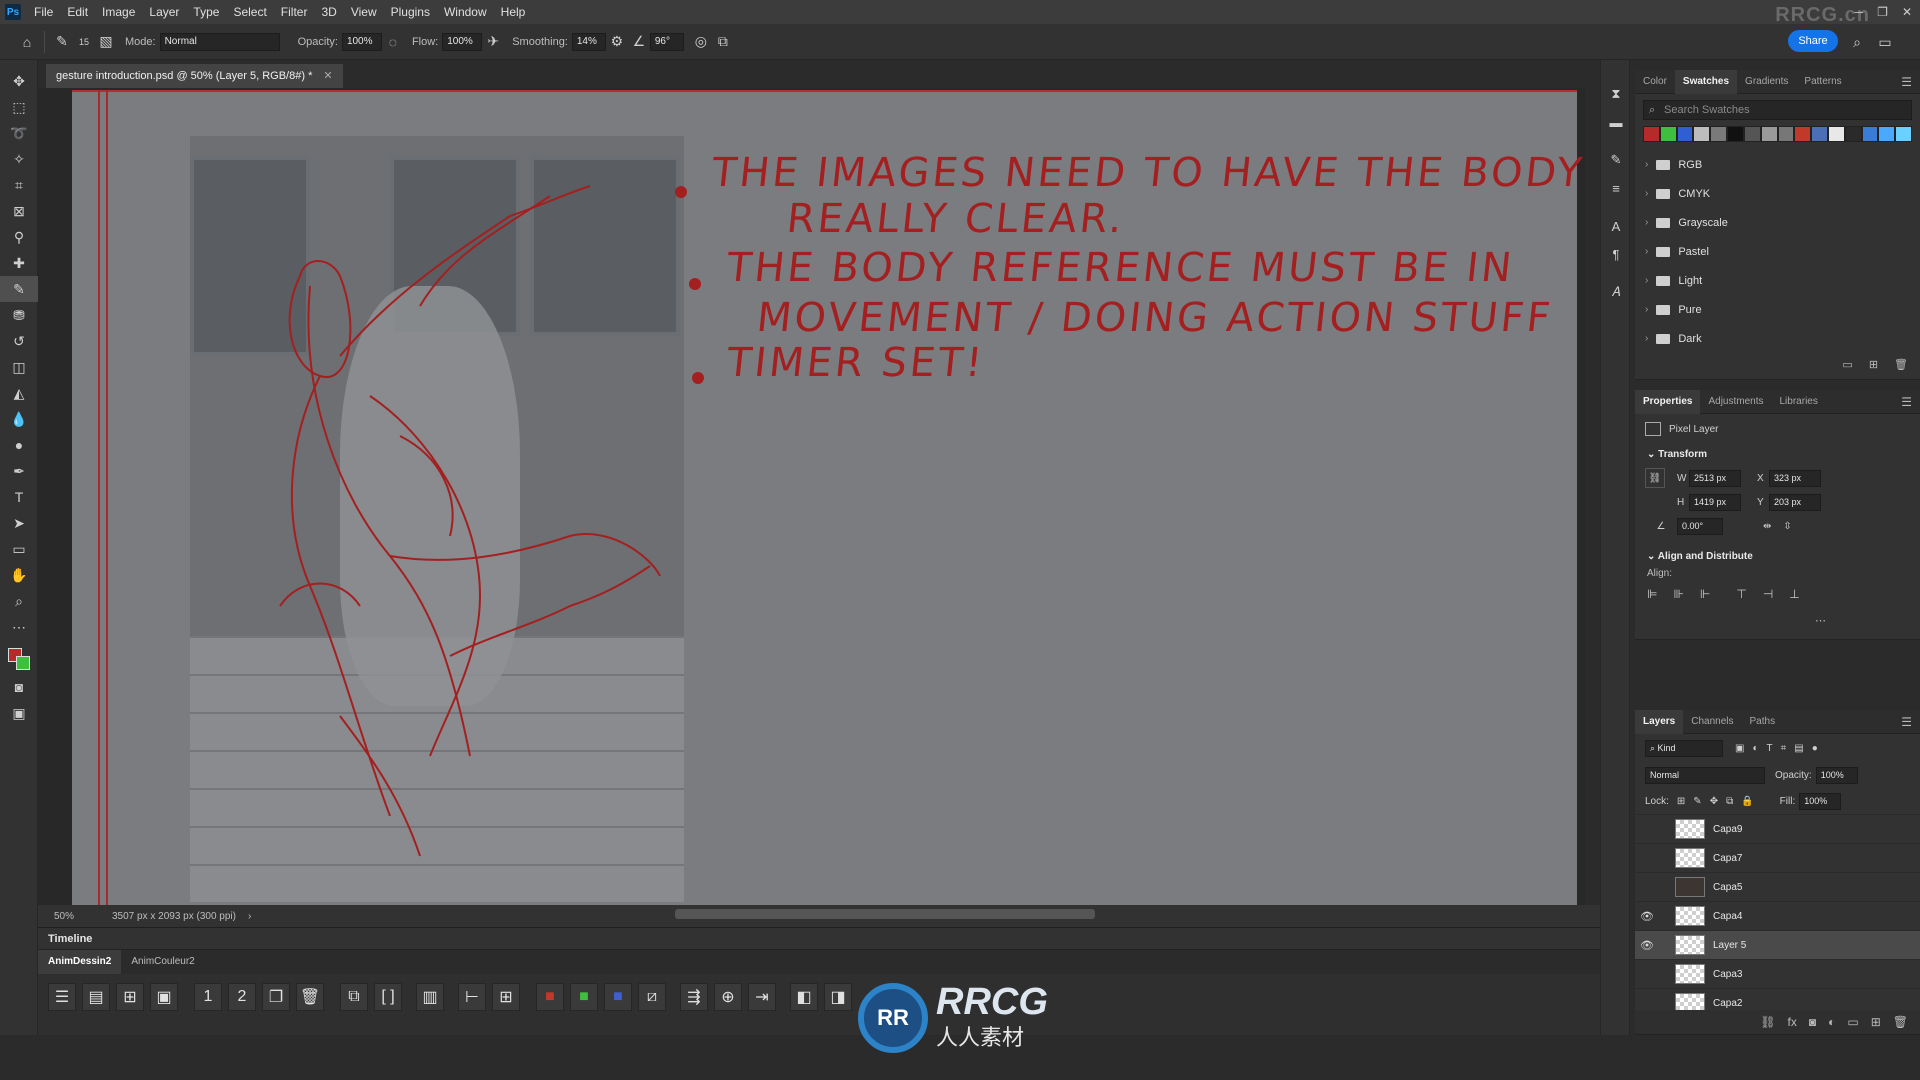 Image resolution: width=1920 pixels, height=1080 pixels. What do you see at coordinates (1668, 401) in the screenshot?
I see `tab-properties: Properties` at bounding box center [1668, 401].